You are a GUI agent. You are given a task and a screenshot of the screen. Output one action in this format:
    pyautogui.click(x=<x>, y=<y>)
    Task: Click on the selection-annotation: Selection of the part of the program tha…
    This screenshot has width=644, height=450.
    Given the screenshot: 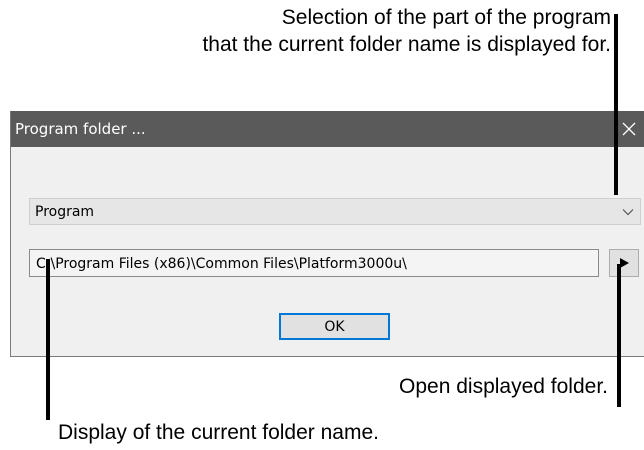 What is the action you would take?
    pyautogui.click(x=406, y=31)
    